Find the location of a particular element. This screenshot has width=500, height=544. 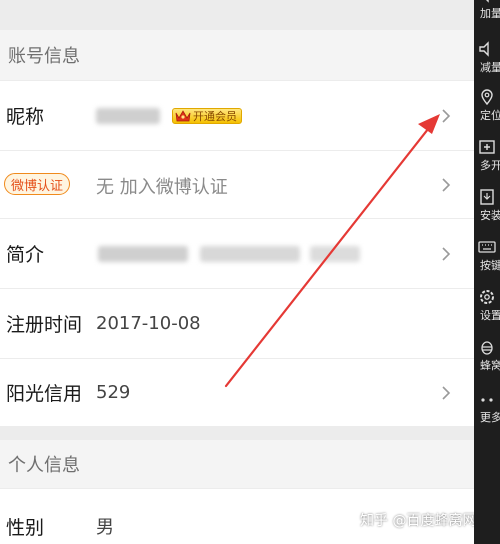

sidebar-label: 多开 is located at coordinates (490, 165).